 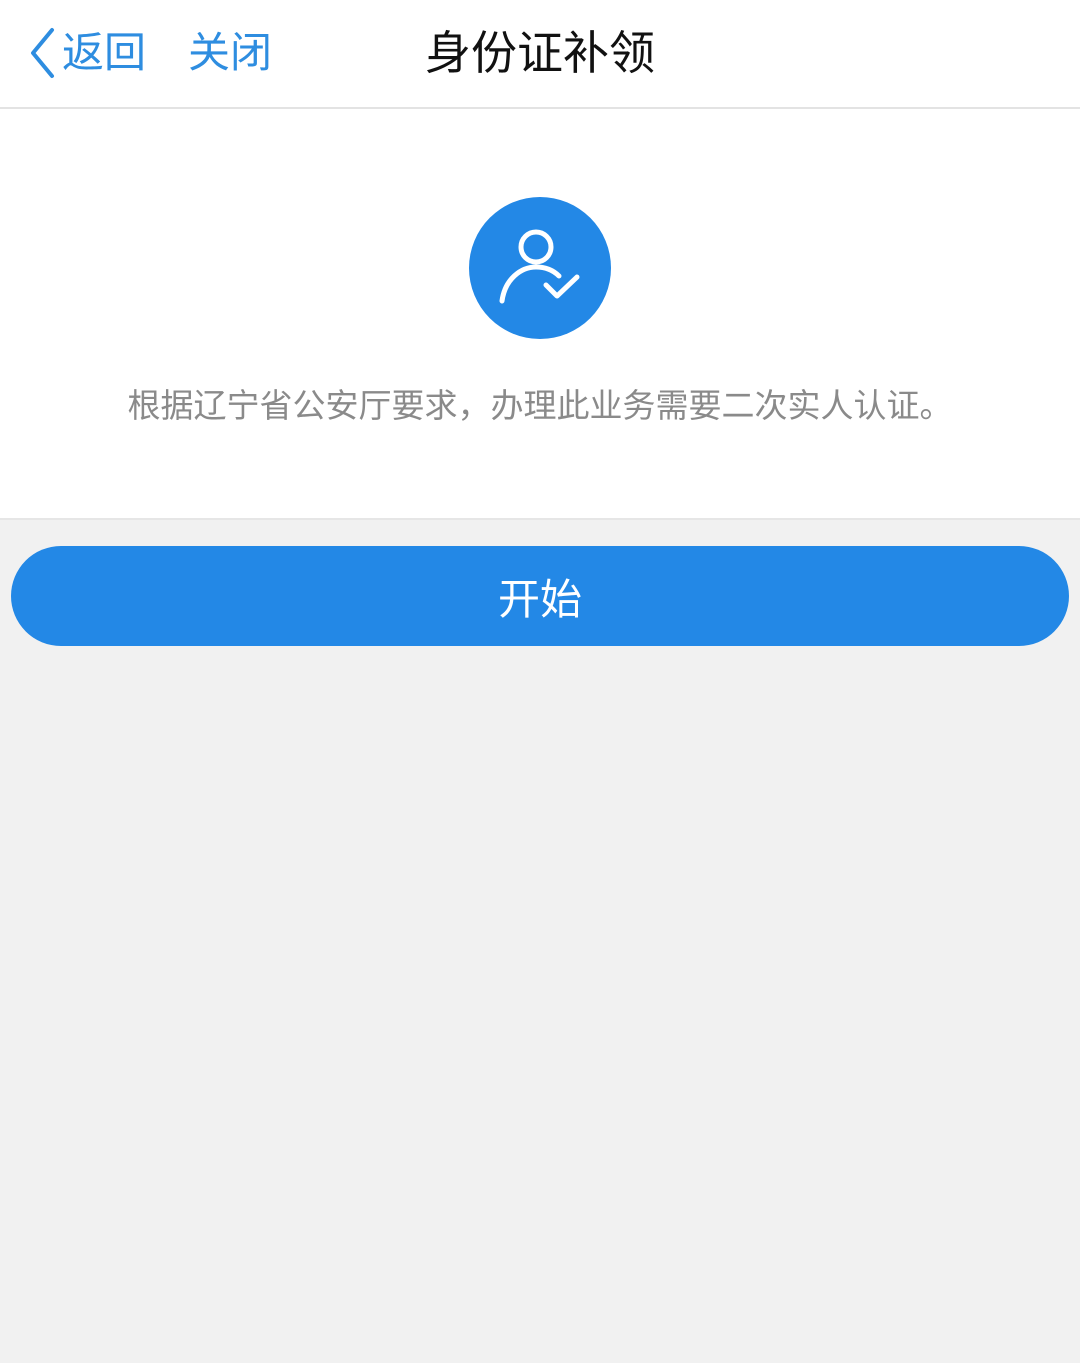 I want to click on user-check-icon, so click(x=539, y=266).